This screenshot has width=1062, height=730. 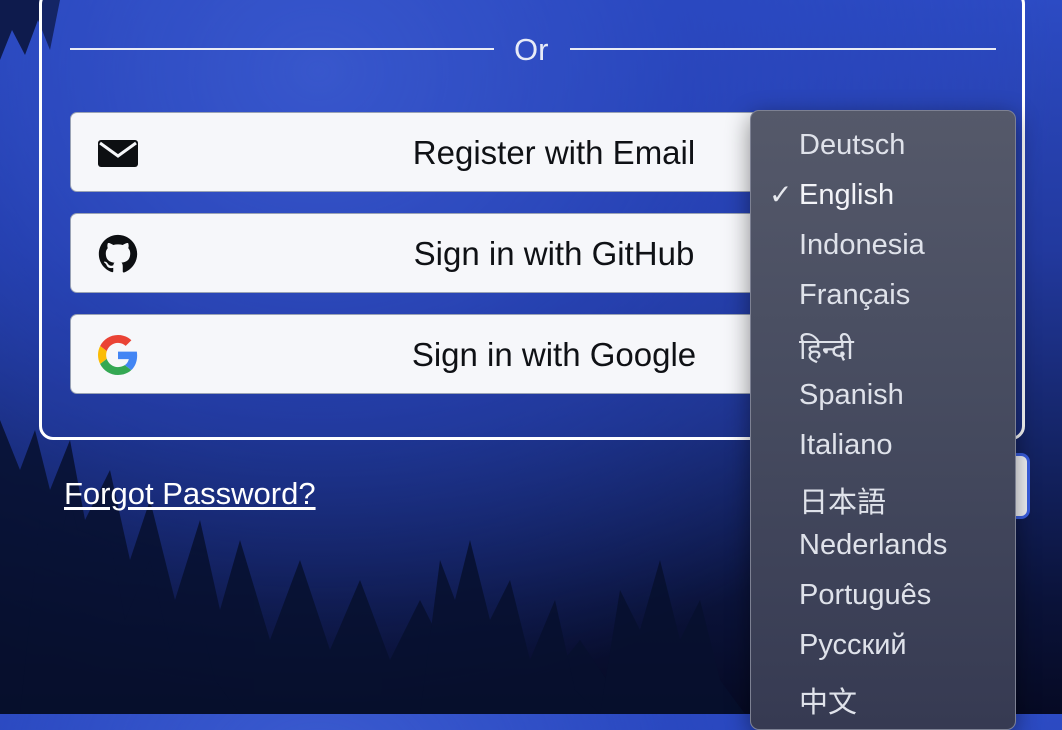 What do you see at coordinates (846, 445) in the screenshot?
I see `language-option-label: Italiano` at bounding box center [846, 445].